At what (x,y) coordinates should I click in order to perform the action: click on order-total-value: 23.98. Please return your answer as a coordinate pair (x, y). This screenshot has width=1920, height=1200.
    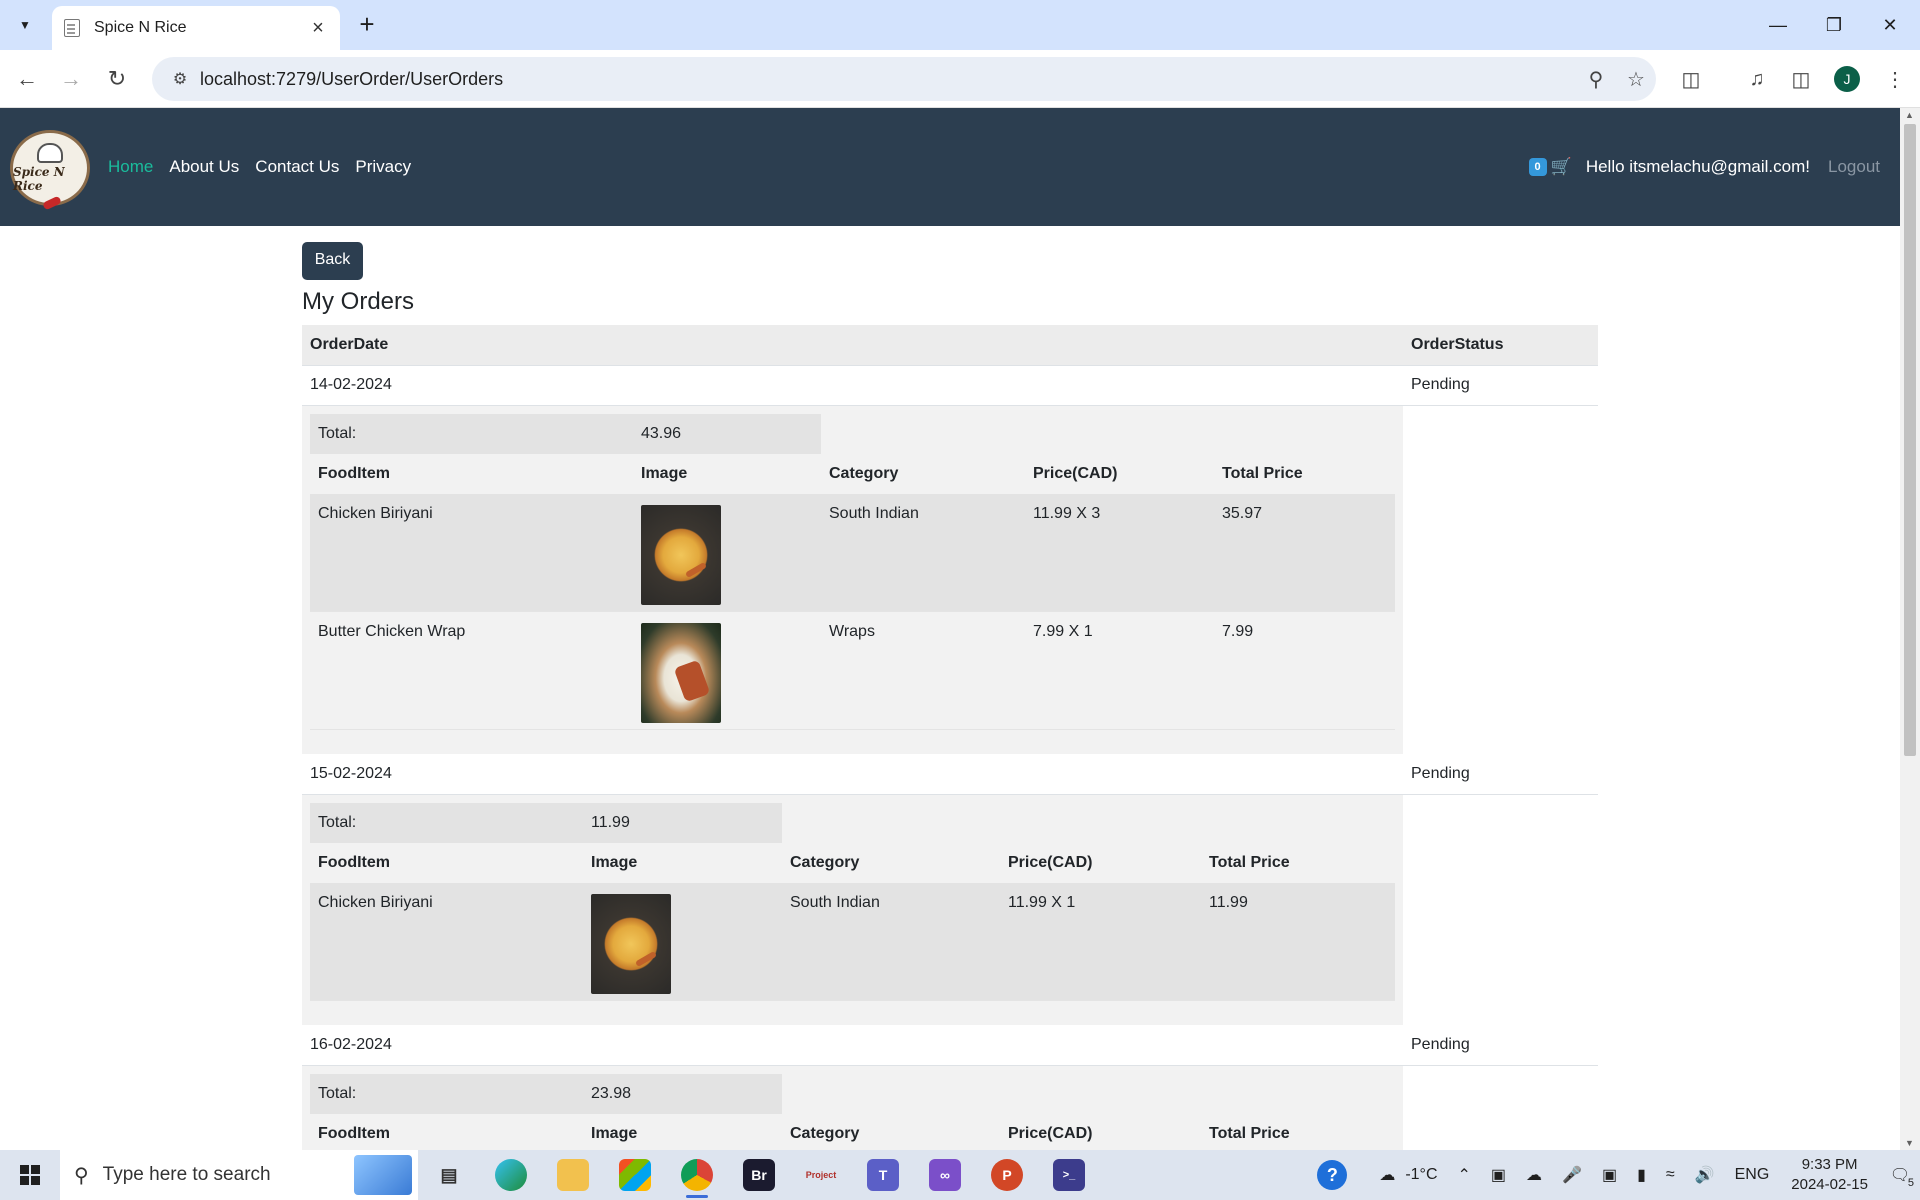
    Looking at the image, I should click on (682, 1093).